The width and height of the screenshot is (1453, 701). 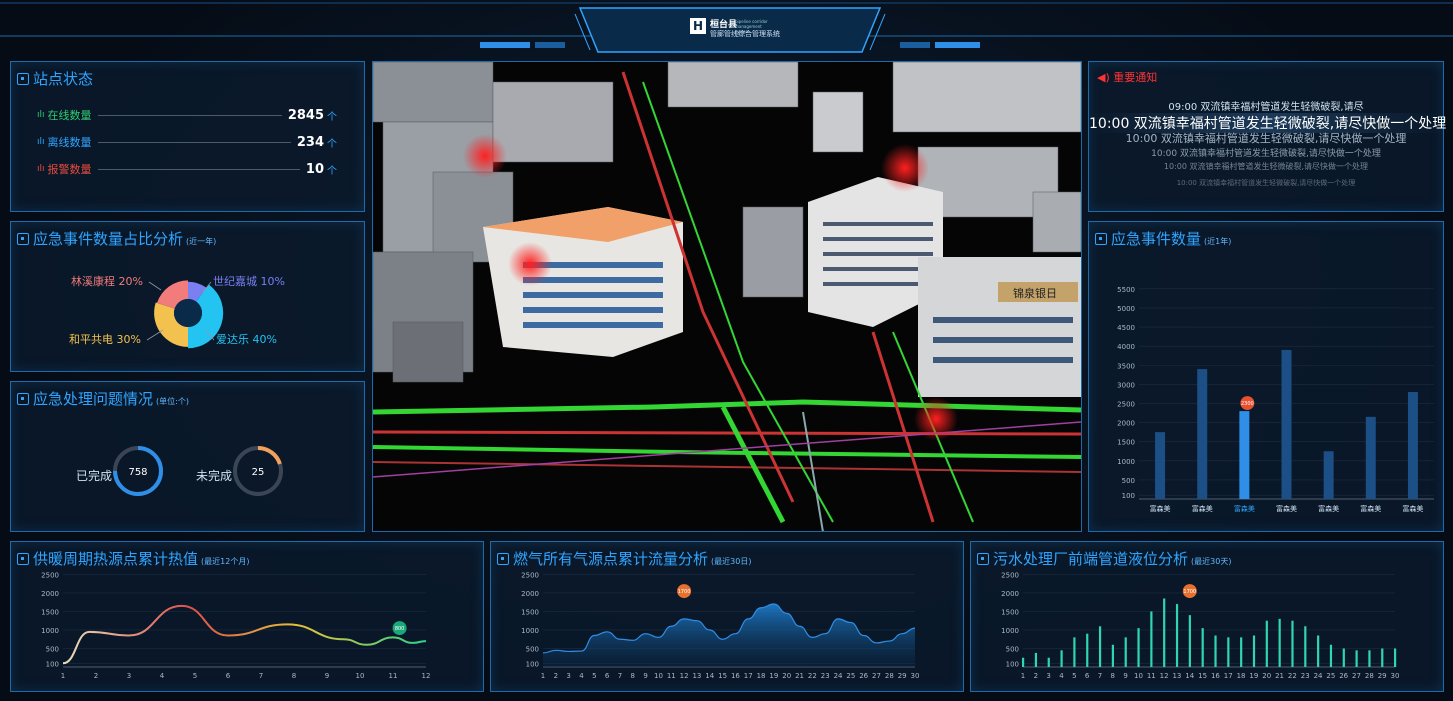 I want to click on x-tick-label: 22, so click(x=812, y=676).